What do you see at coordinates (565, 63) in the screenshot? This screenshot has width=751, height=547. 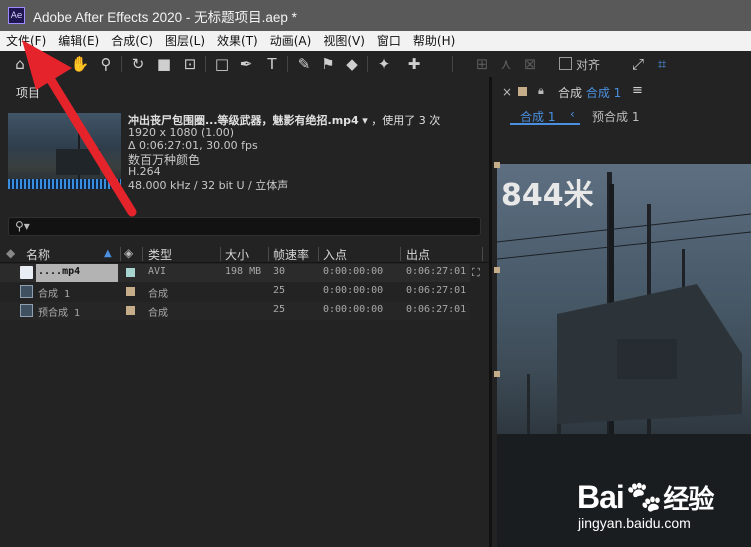 I see `snap-checkbox` at bounding box center [565, 63].